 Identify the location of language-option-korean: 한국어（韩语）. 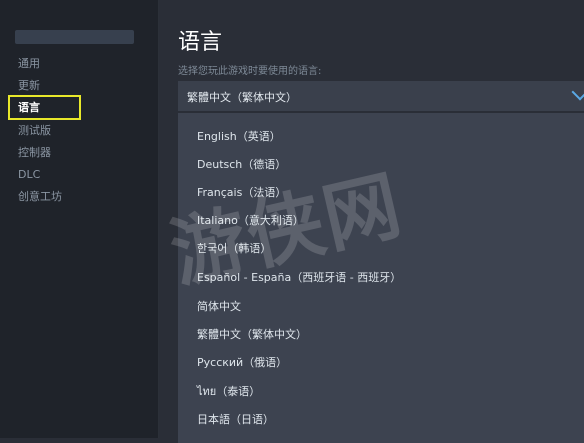
(234, 248).